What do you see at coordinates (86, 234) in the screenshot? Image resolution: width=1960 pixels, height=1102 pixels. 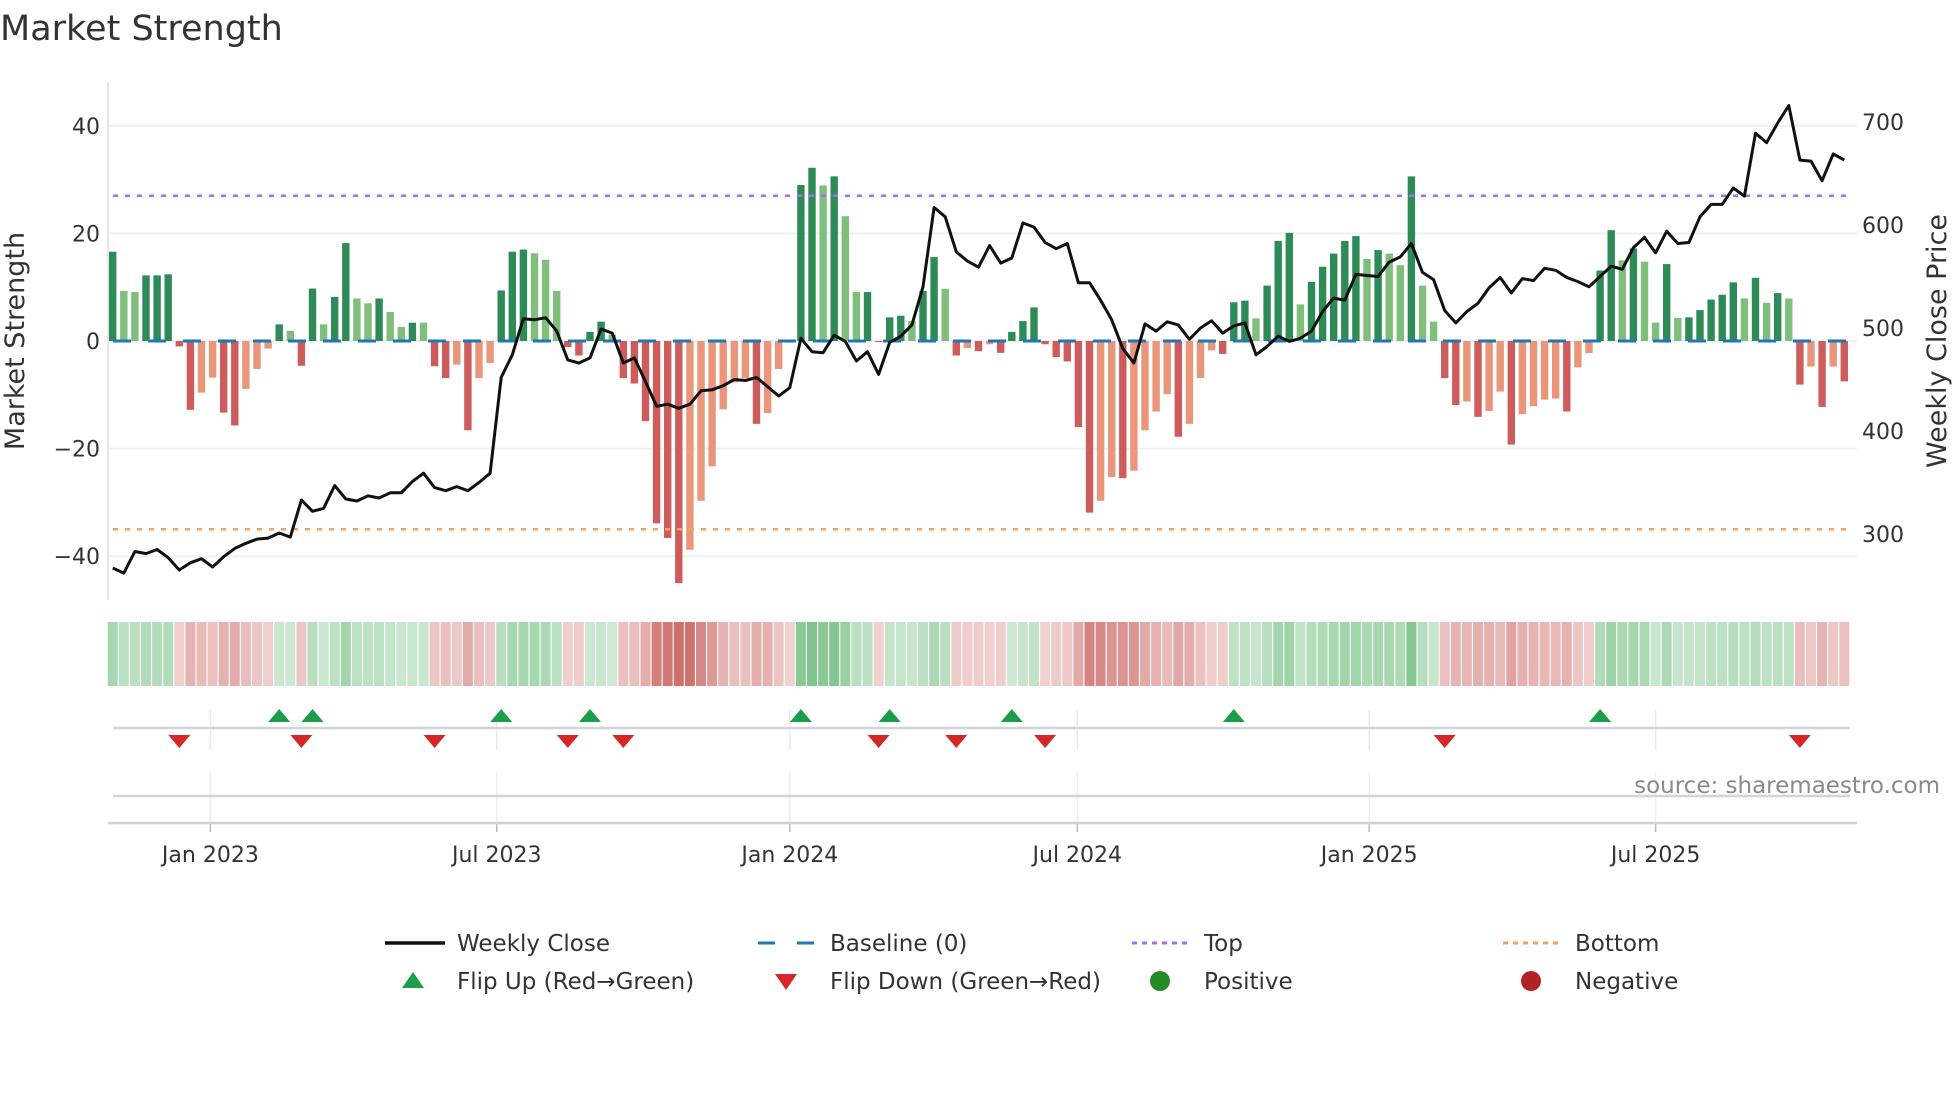 I see `left-tick-label: 20` at bounding box center [86, 234].